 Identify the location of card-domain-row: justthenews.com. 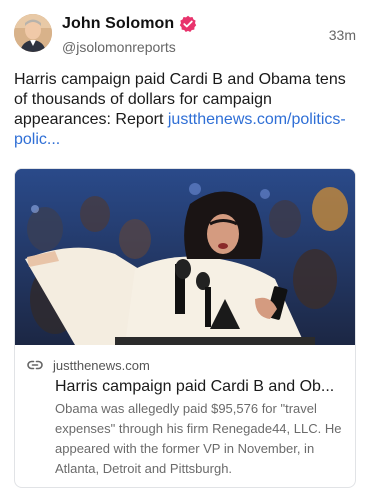
(186, 365).